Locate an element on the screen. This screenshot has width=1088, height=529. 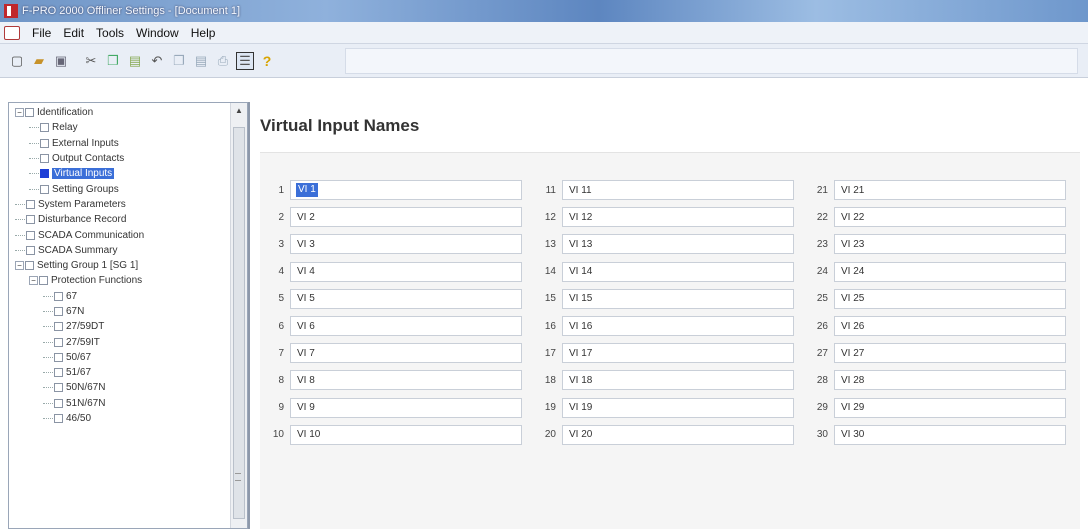
open-folder-icon: ▰ is located at coordinates (39, 61).